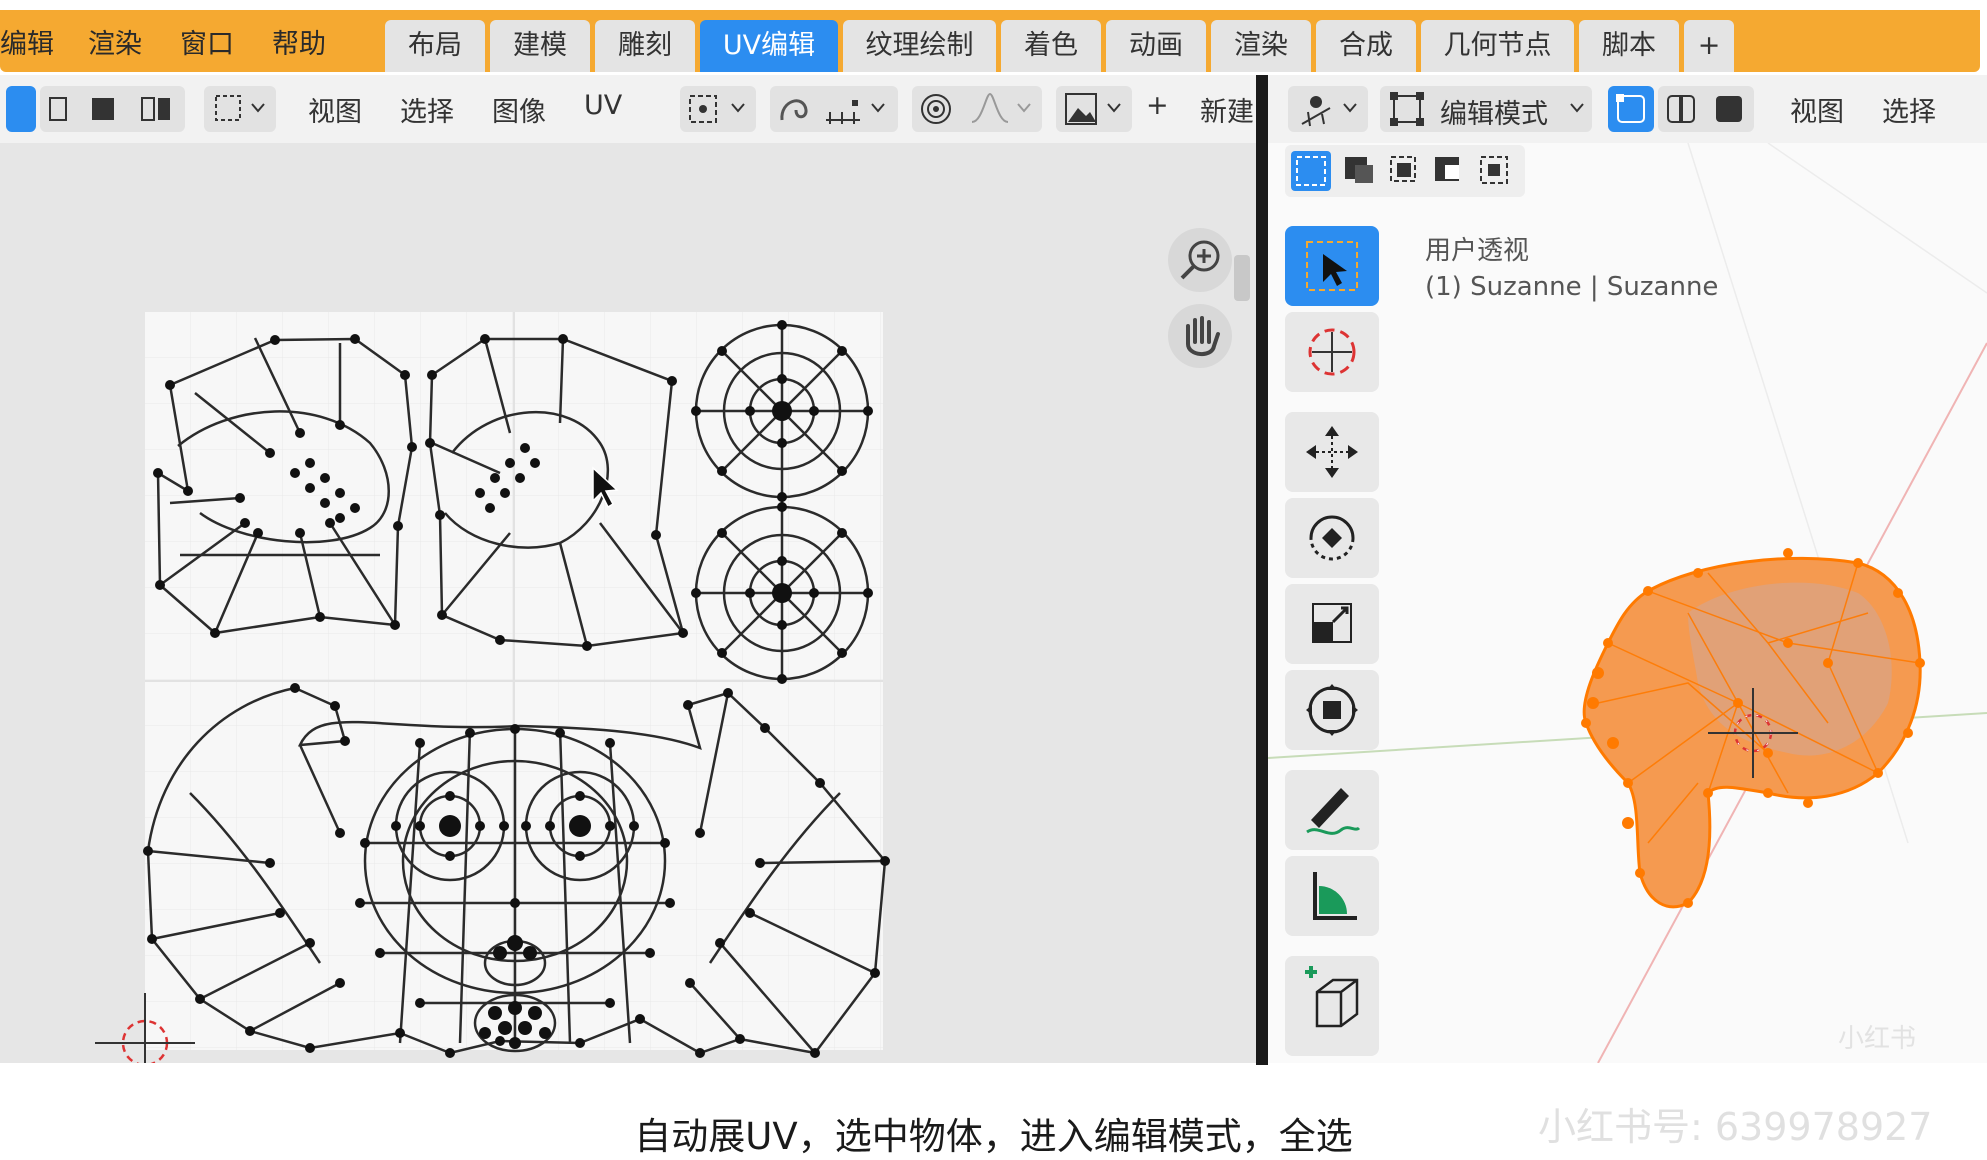 The width and height of the screenshot is (1987, 1160). I want to click on cursor-tool, so click(1332, 352).